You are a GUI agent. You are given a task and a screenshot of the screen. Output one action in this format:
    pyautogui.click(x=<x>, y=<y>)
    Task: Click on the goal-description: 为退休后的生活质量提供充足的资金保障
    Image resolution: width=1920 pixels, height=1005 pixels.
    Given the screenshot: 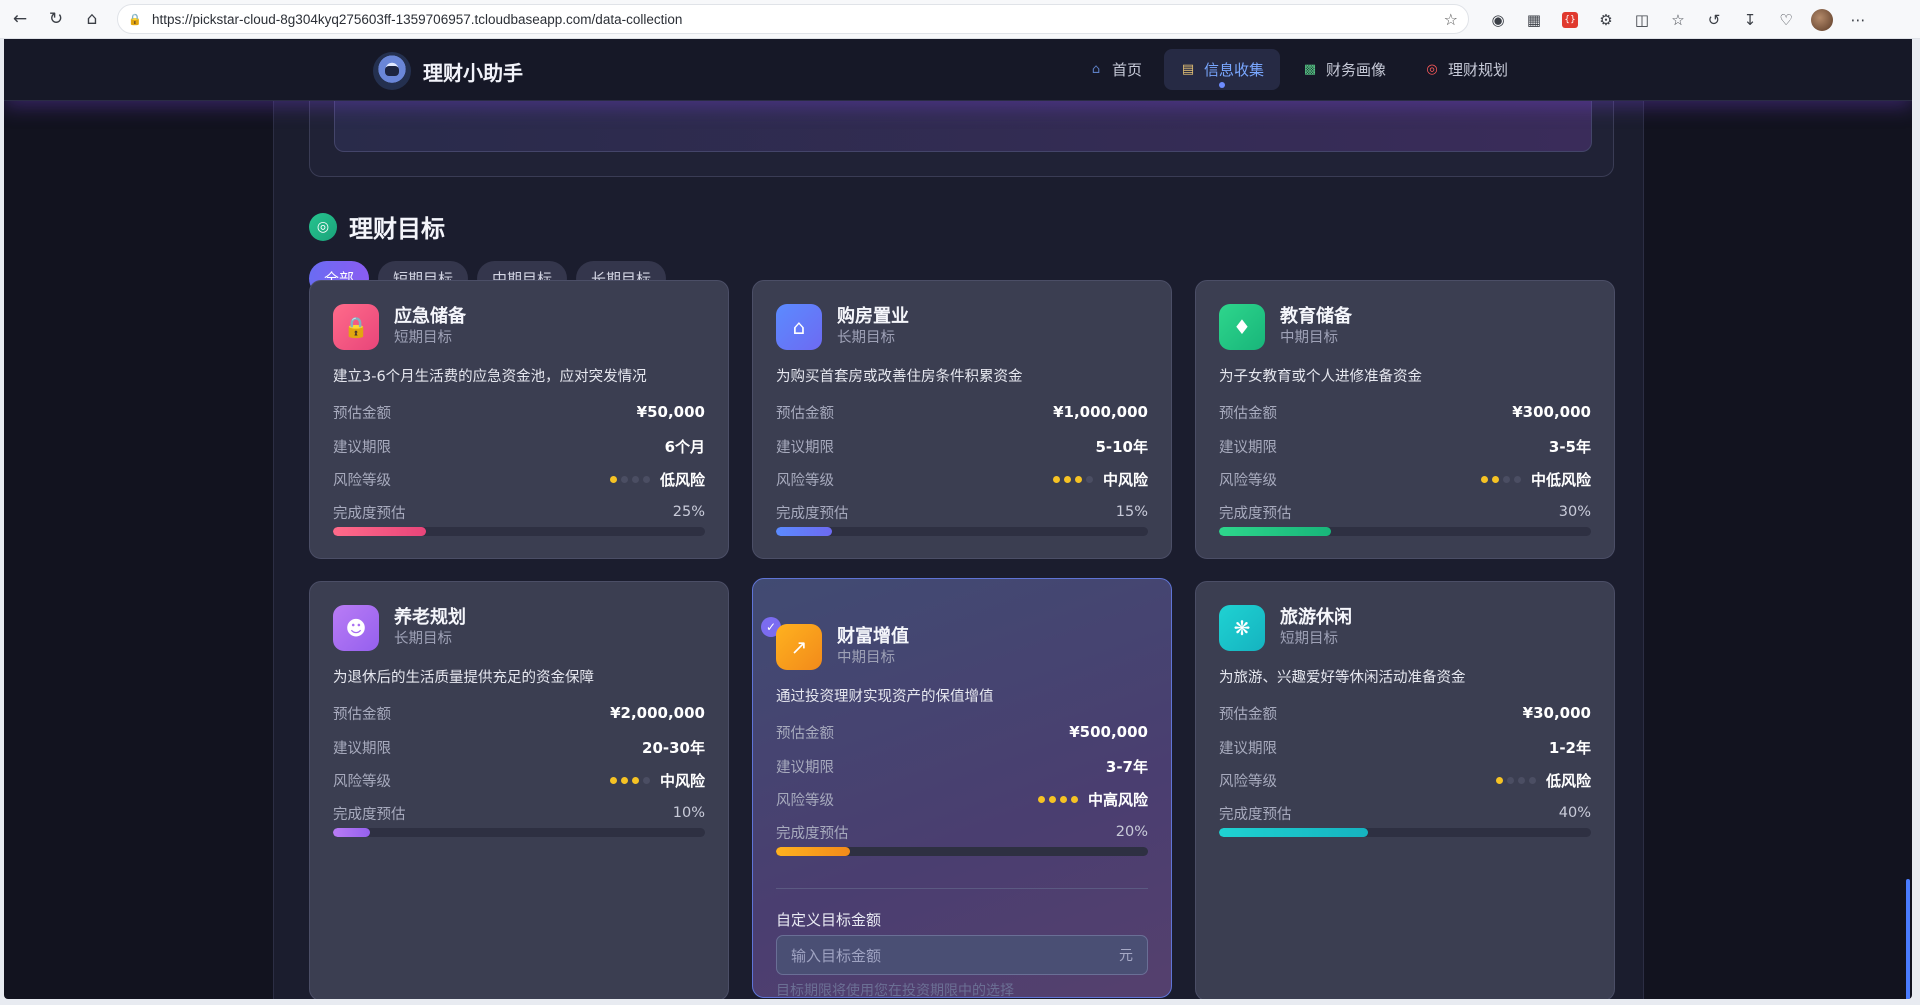 What is the action you would take?
    pyautogui.click(x=463, y=678)
    